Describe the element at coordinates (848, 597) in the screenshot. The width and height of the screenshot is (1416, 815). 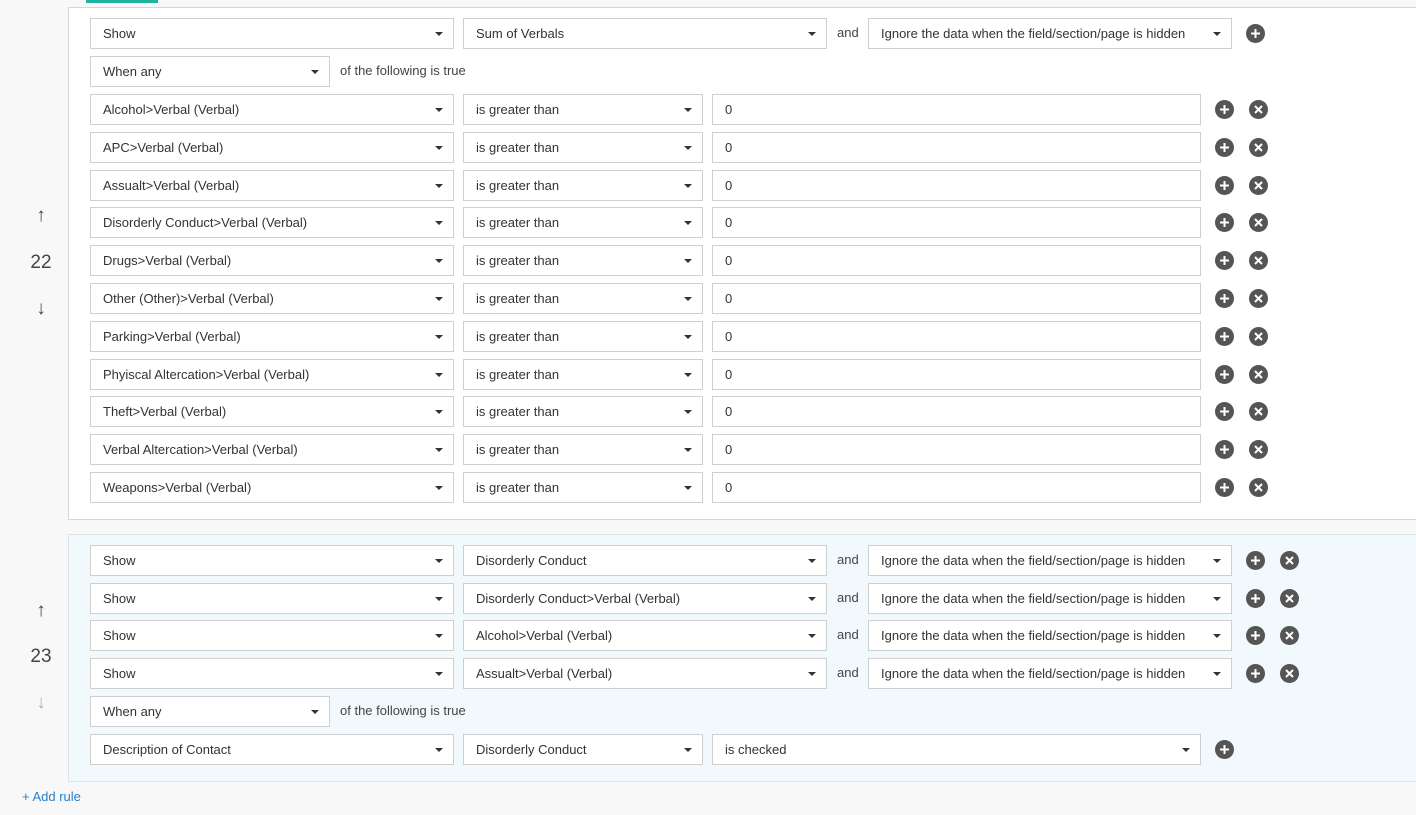
I see `joiner-label: and` at that location.